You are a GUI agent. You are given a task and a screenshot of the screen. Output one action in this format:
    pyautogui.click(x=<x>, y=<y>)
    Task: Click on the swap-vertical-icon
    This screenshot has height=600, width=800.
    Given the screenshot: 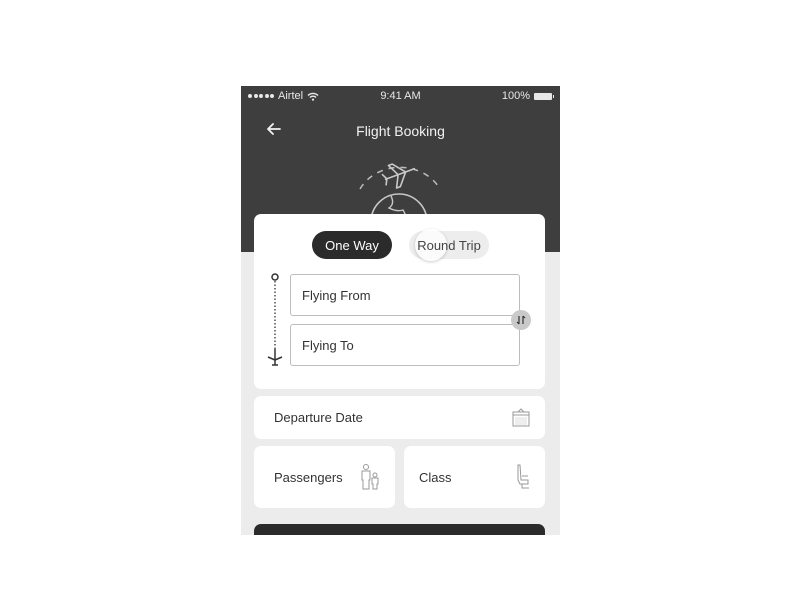 What is the action you would take?
    pyautogui.click(x=521, y=320)
    